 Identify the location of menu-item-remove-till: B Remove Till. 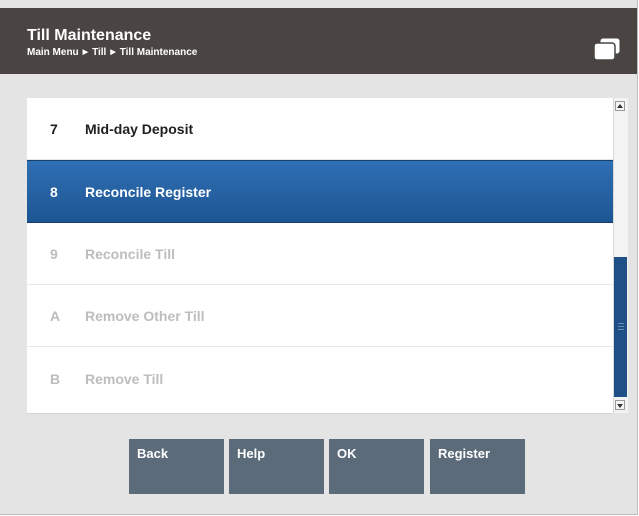
(320, 379).